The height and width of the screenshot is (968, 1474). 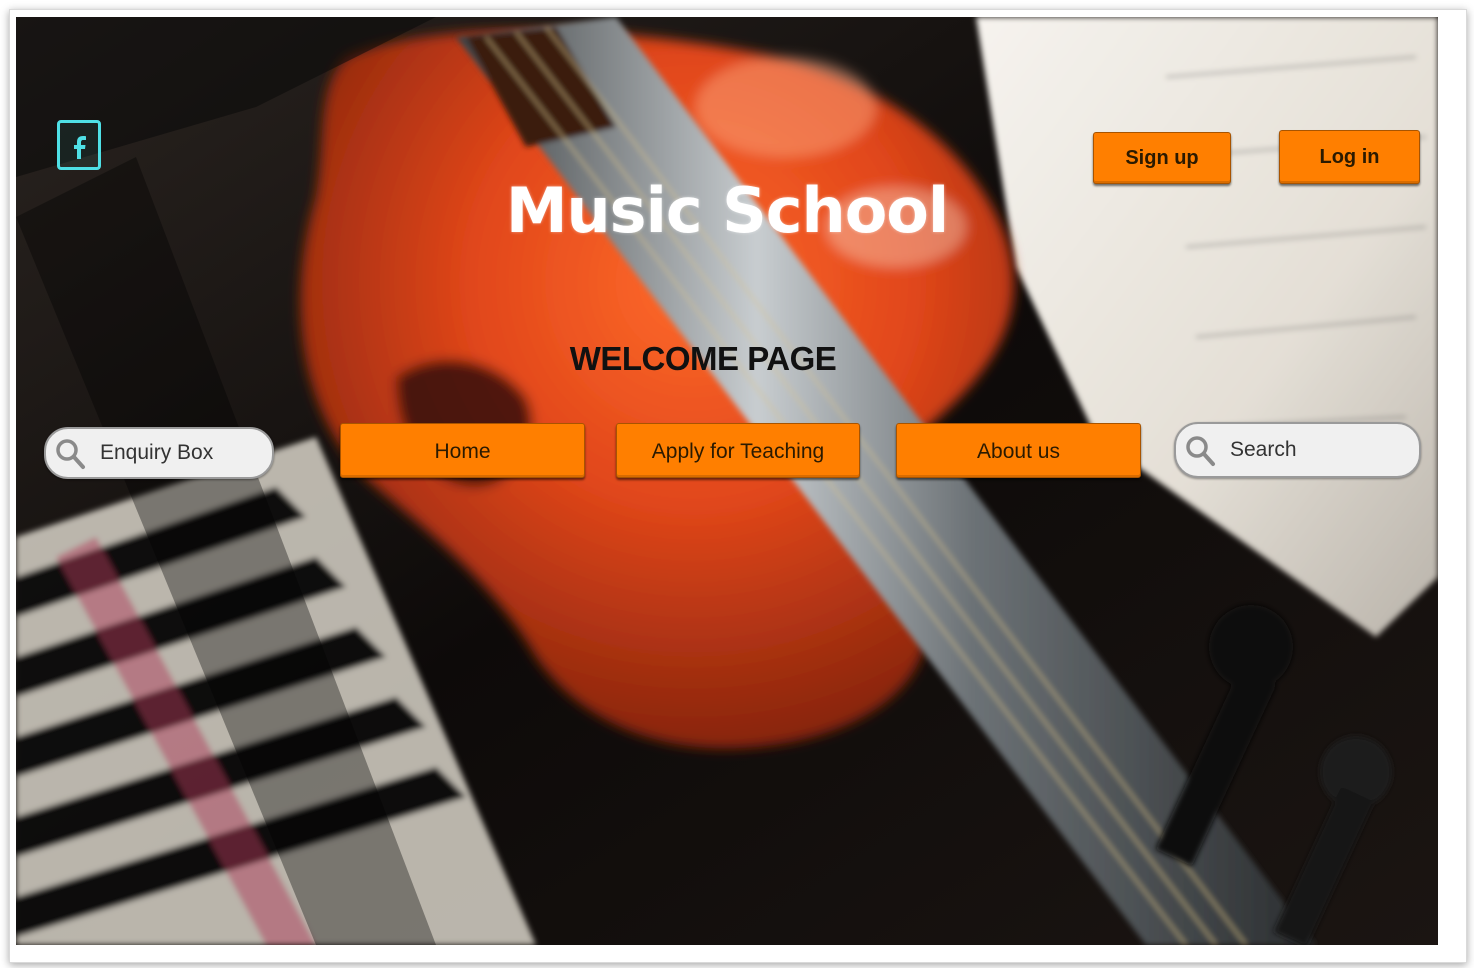 I want to click on nav-about-button: About us, so click(x=1018, y=450).